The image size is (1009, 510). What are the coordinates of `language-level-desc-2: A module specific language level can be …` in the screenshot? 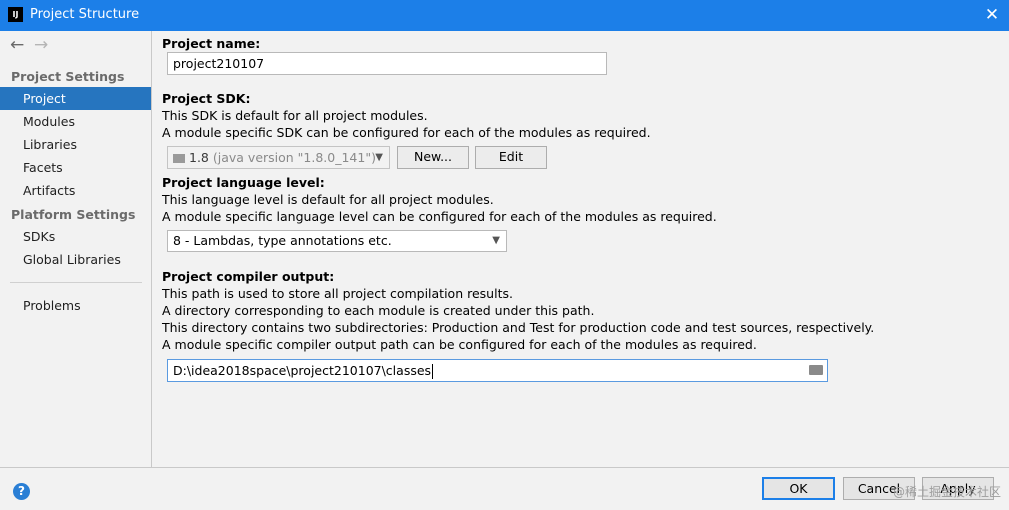 It's located at (439, 216).